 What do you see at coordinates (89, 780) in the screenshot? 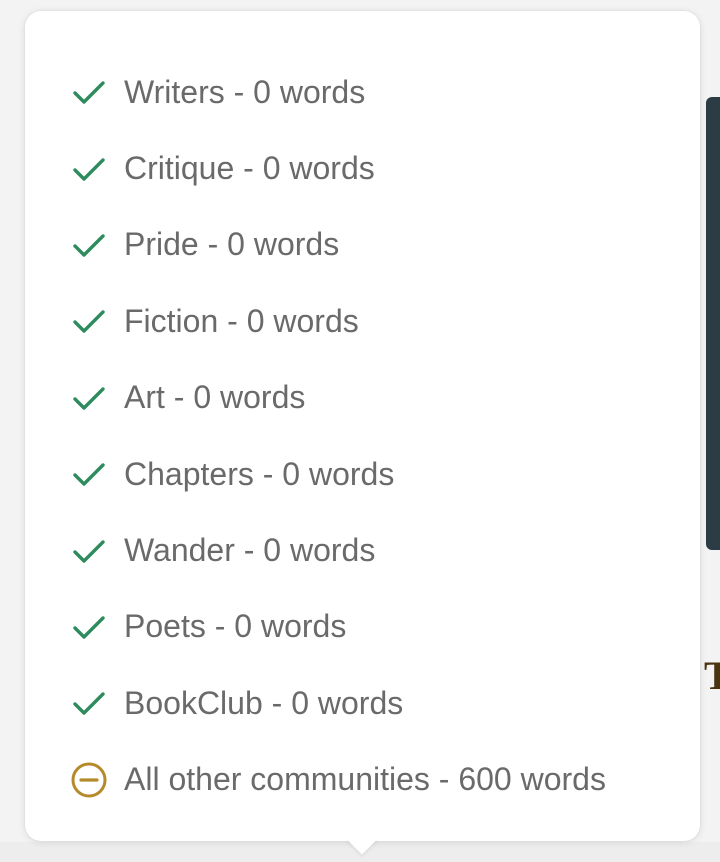
I see `minus-circle-icon` at bounding box center [89, 780].